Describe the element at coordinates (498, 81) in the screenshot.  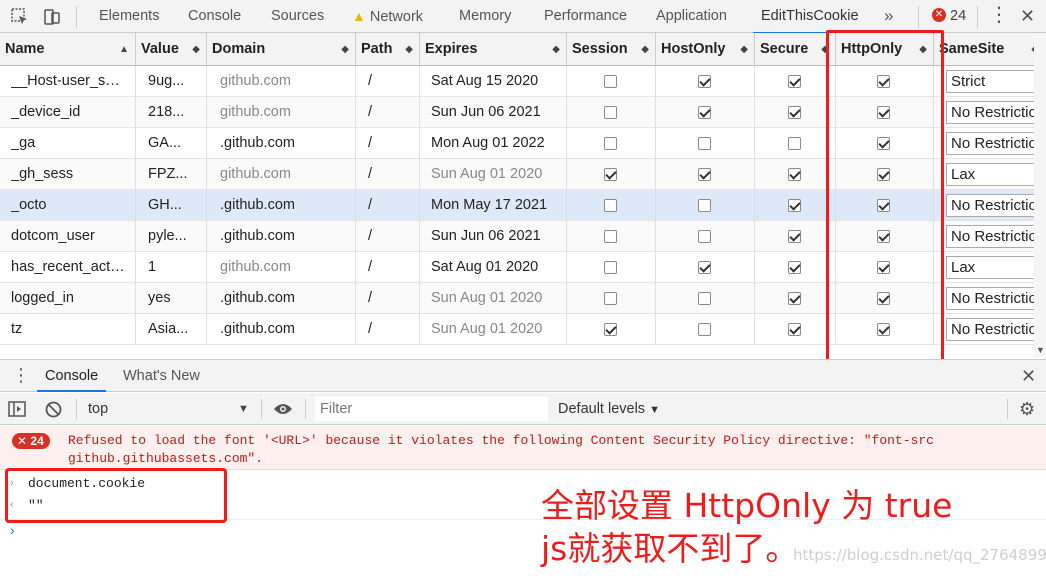
I see `cell-expires-text: Sat Aug 15 2020` at that location.